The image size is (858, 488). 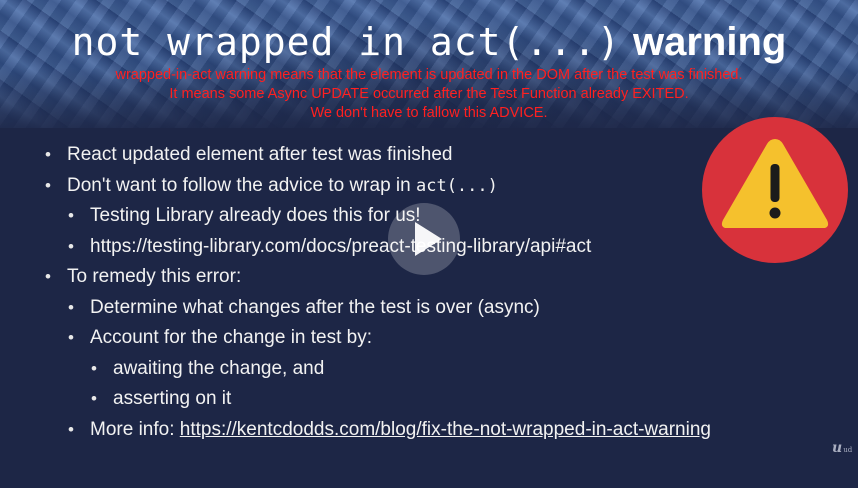 What do you see at coordinates (389, 338) in the screenshot?
I see `bullet-account-for-change: Account for the change in test by:` at bounding box center [389, 338].